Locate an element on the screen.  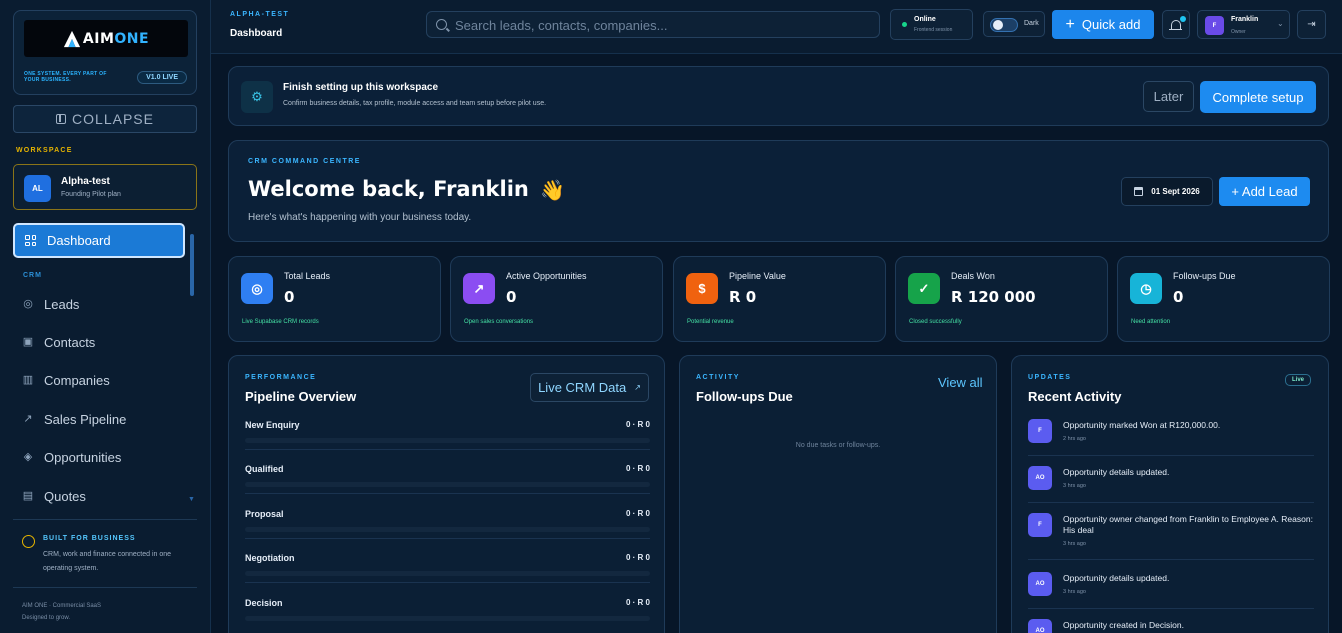
sidebar-item-sales-pipeline: ↗ Sales Pipeline is located at coordinates (74, 419).